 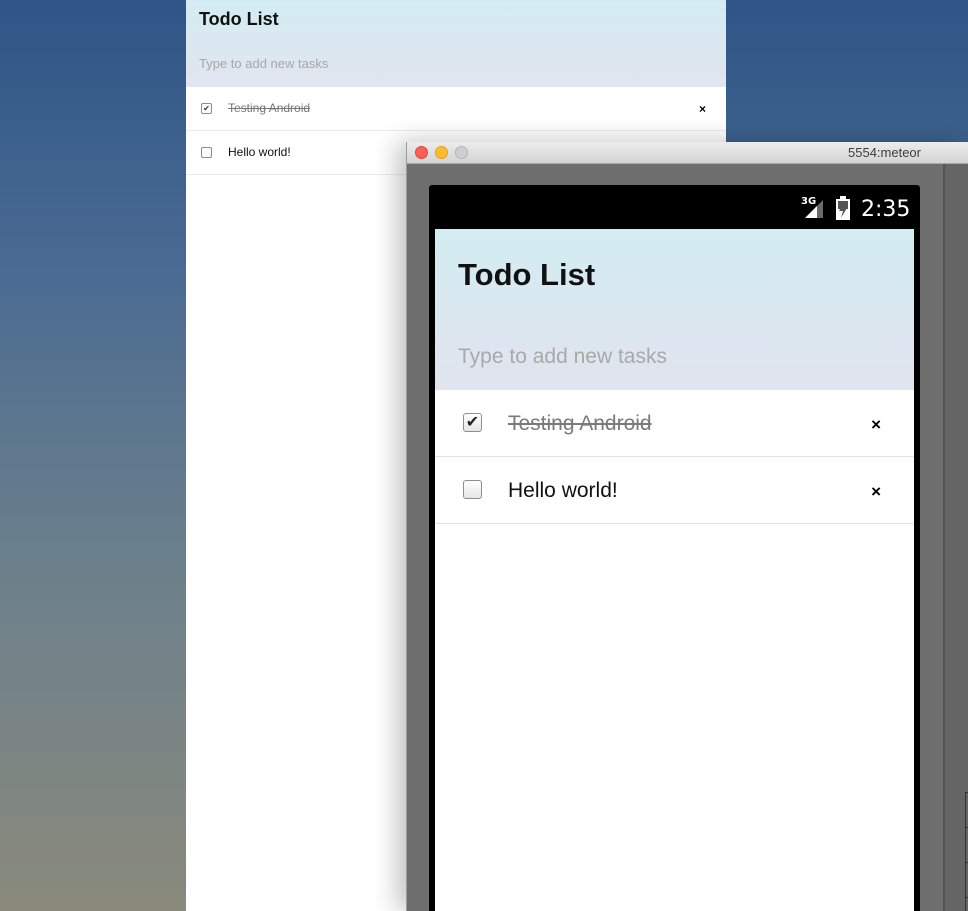 I want to click on window-zoom-button, so click(x=461, y=152).